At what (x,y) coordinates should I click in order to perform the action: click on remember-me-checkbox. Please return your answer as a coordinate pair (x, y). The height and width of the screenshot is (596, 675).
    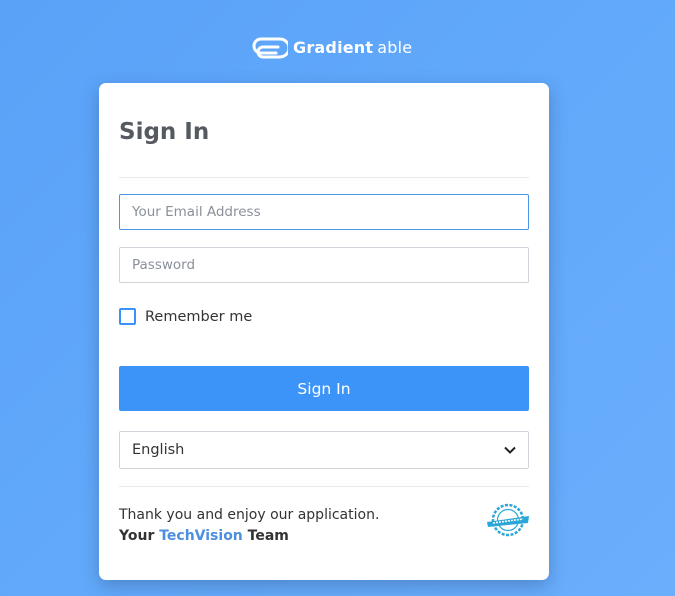
    Looking at the image, I should click on (127, 316).